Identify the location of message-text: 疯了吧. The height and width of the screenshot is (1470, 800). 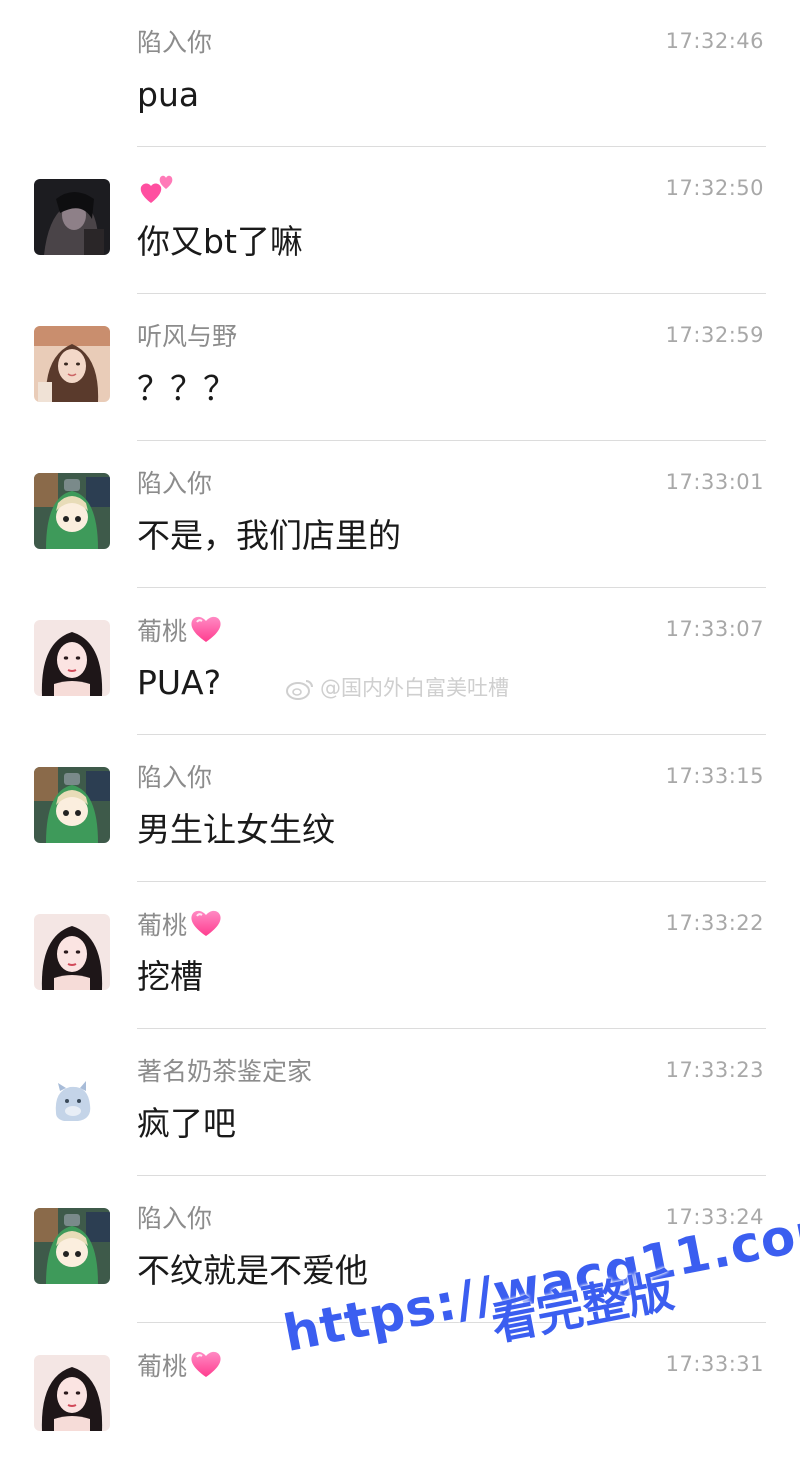
(186, 1123).